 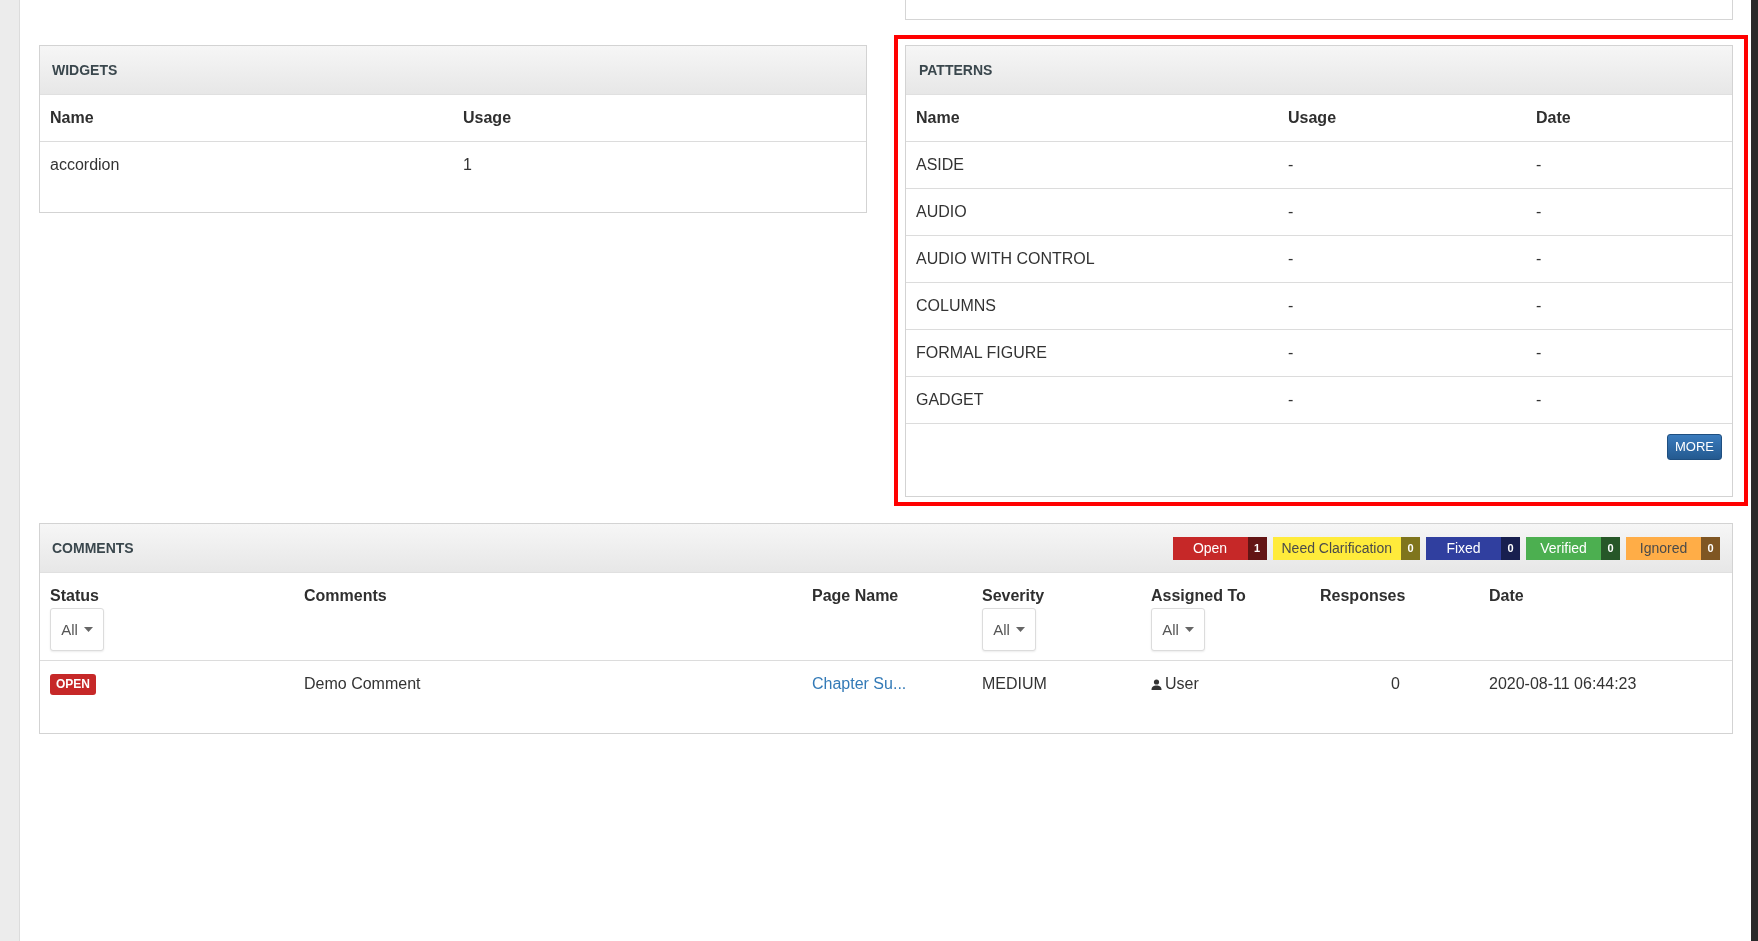 What do you see at coordinates (1014, 596) in the screenshot?
I see `column-header: Severity` at bounding box center [1014, 596].